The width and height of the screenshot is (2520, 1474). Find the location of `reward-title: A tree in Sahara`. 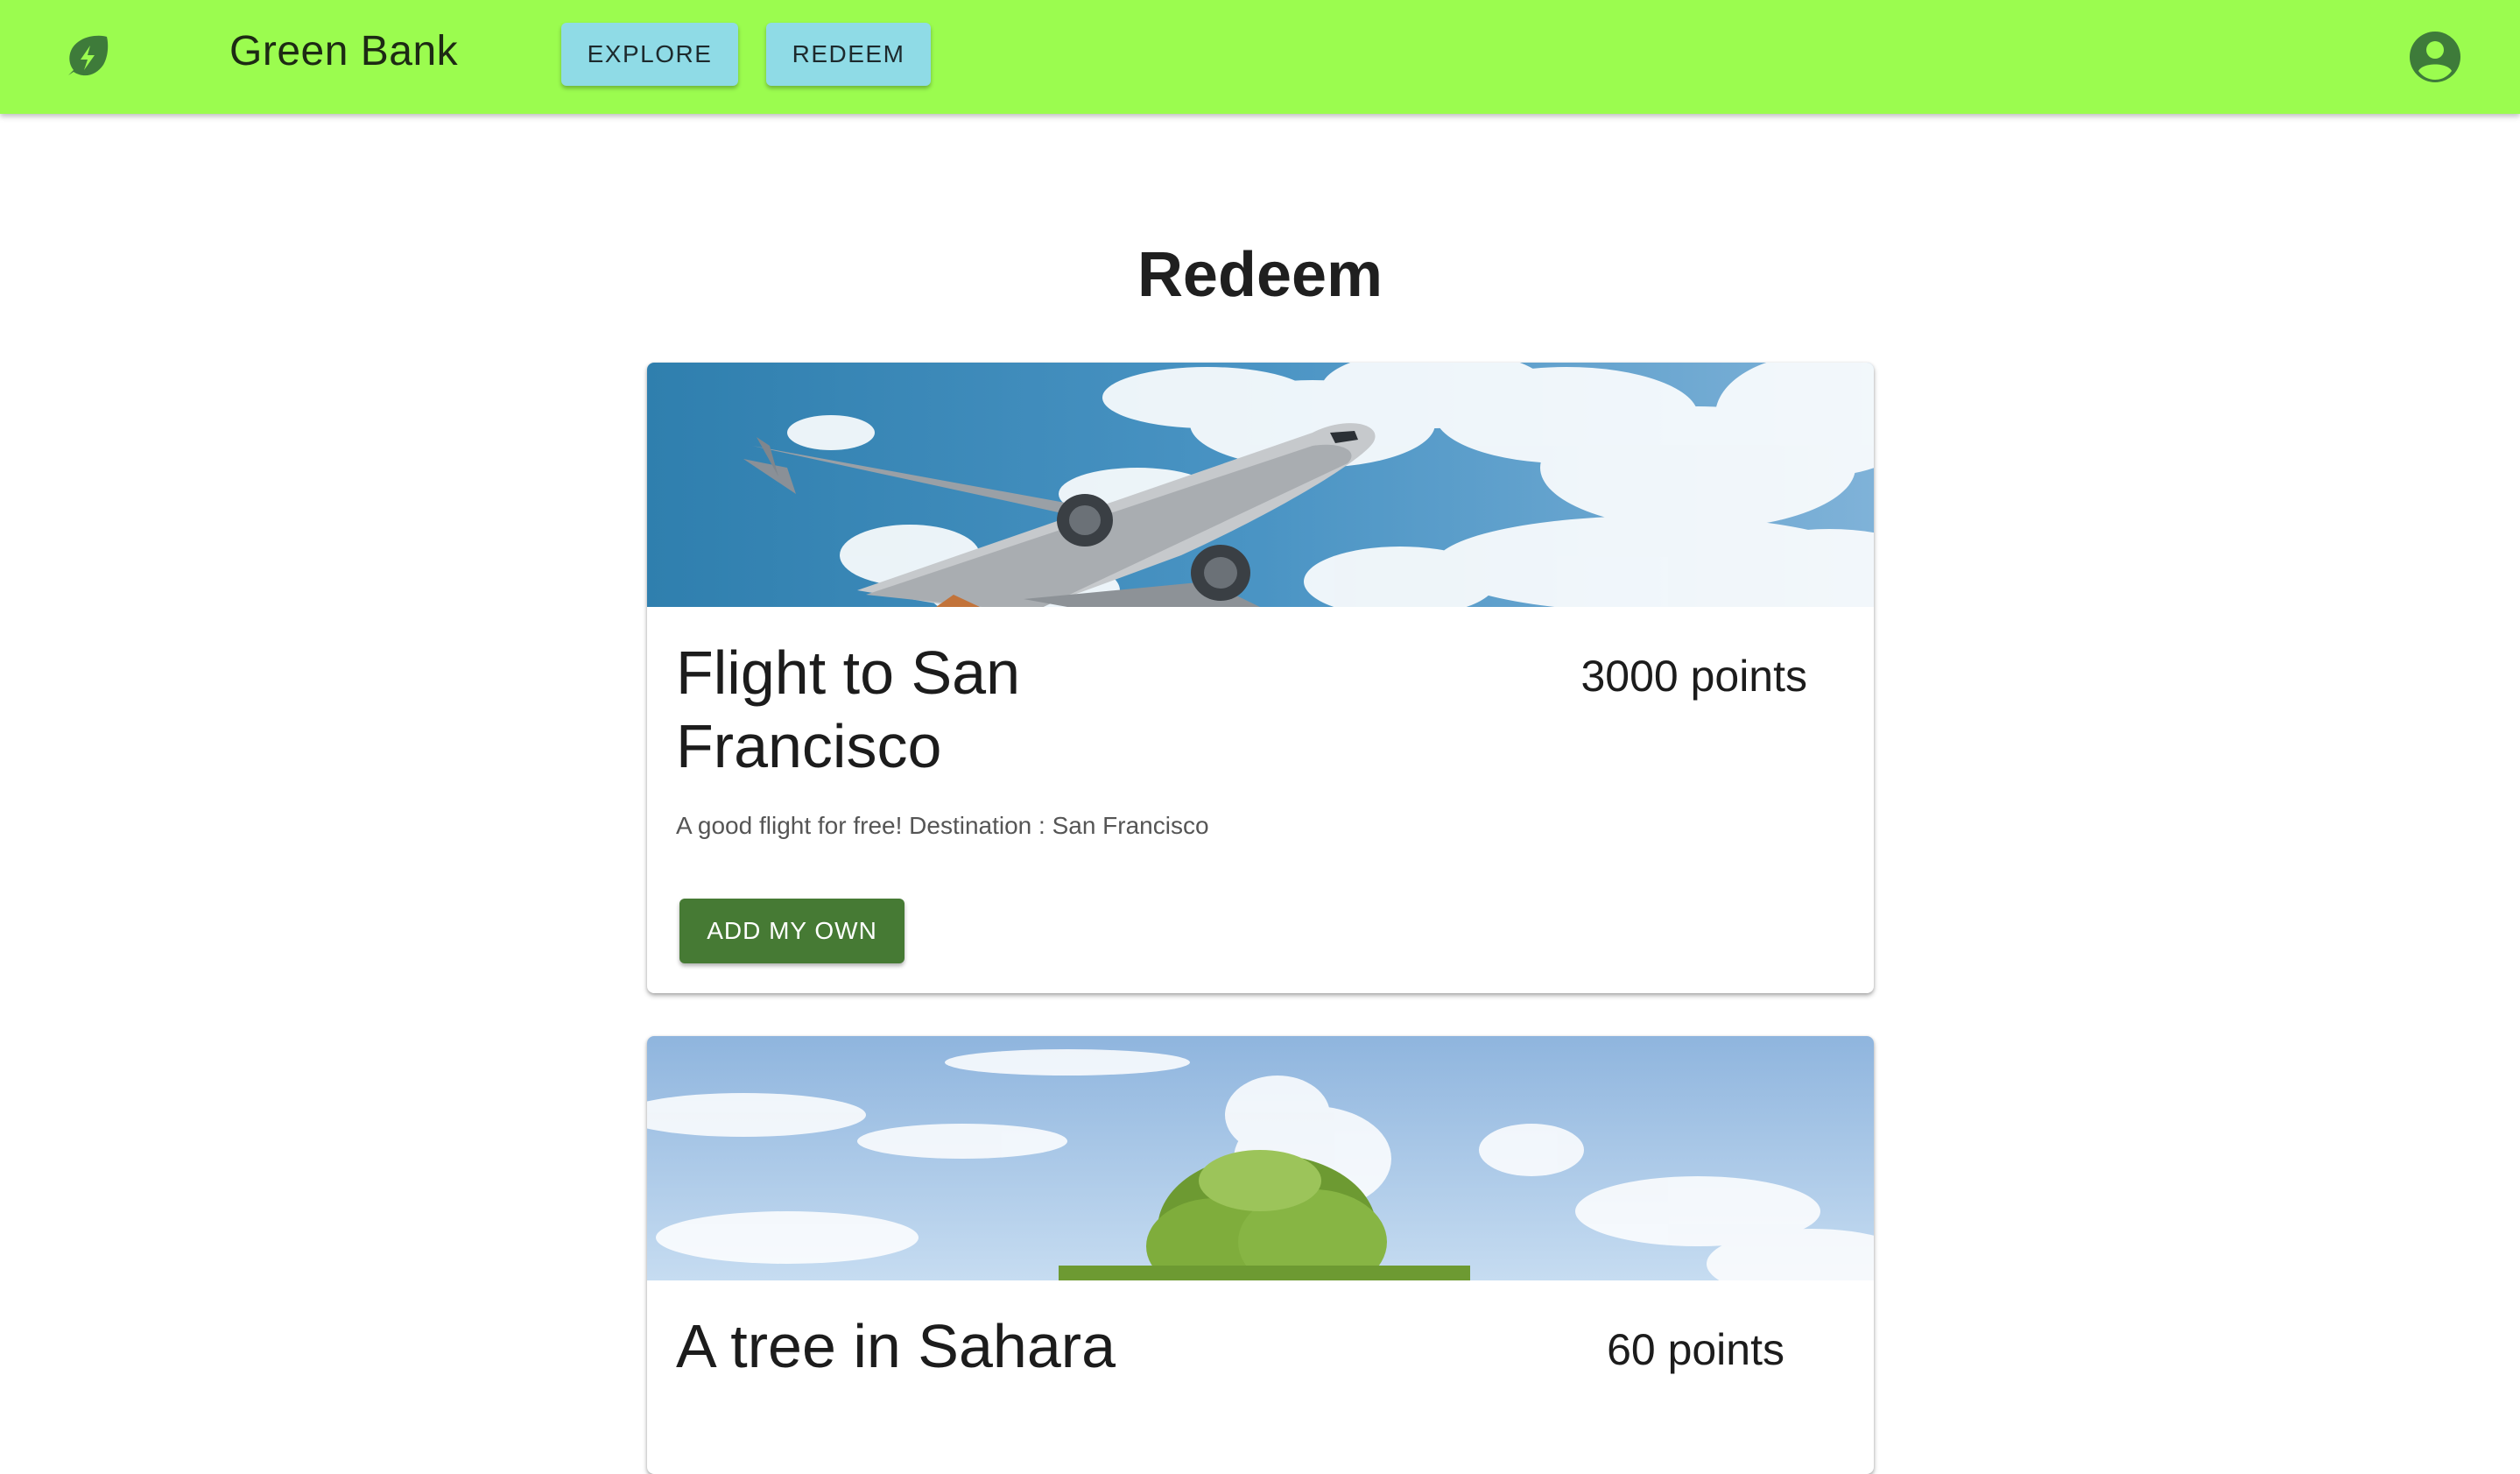

reward-title: A tree in Sahara is located at coordinates (896, 1346).